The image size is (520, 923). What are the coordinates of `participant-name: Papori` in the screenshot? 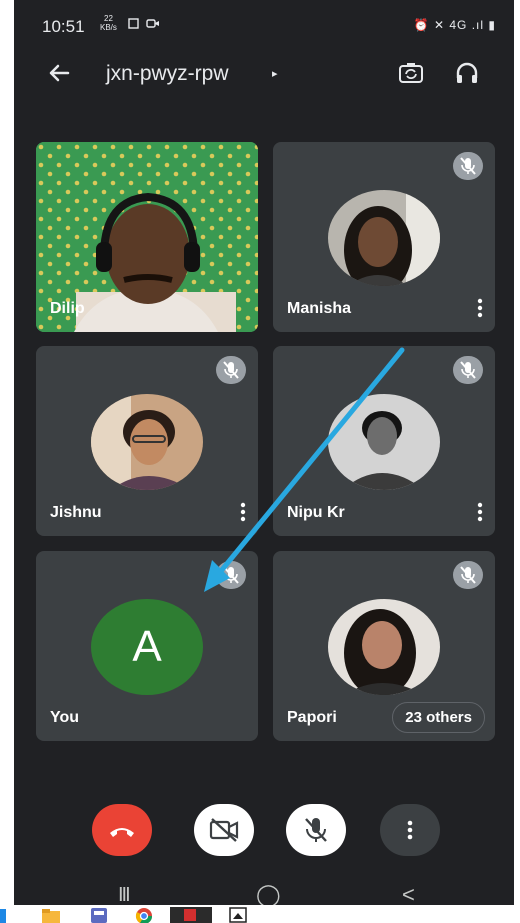 It's located at (312, 717).